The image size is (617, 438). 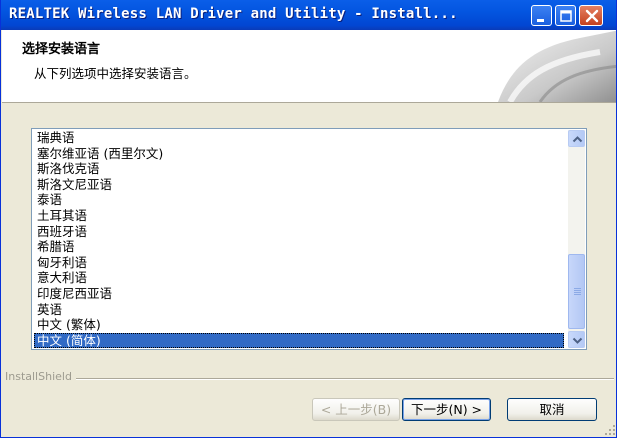 What do you see at coordinates (576, 291) in the screenshot?
I see `scroll-thumb` at bounding box center [576, 291].